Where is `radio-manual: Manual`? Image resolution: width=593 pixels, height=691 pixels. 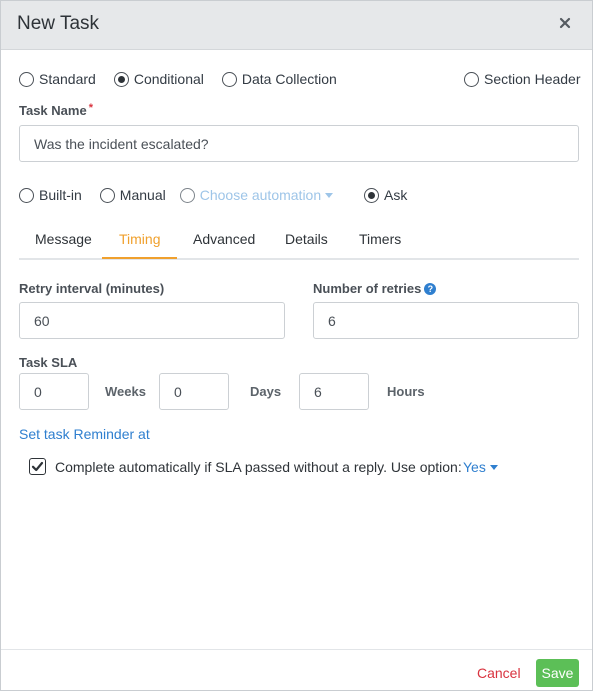 radio-manual: Manual is located at coordinates (132, 195).